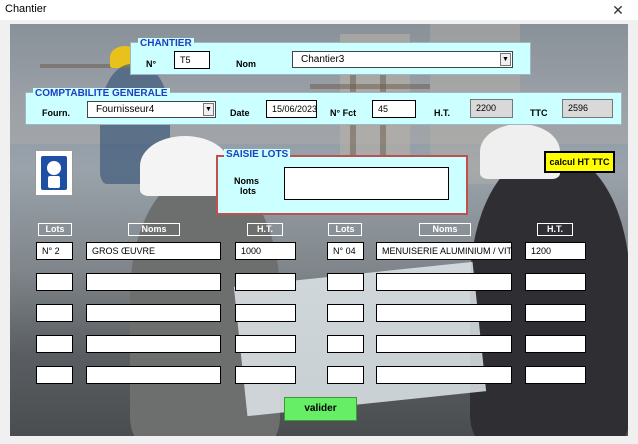 This screenshot has width=638, height=444. I want to click on ht-total-field: 2200, so click(491, 108).